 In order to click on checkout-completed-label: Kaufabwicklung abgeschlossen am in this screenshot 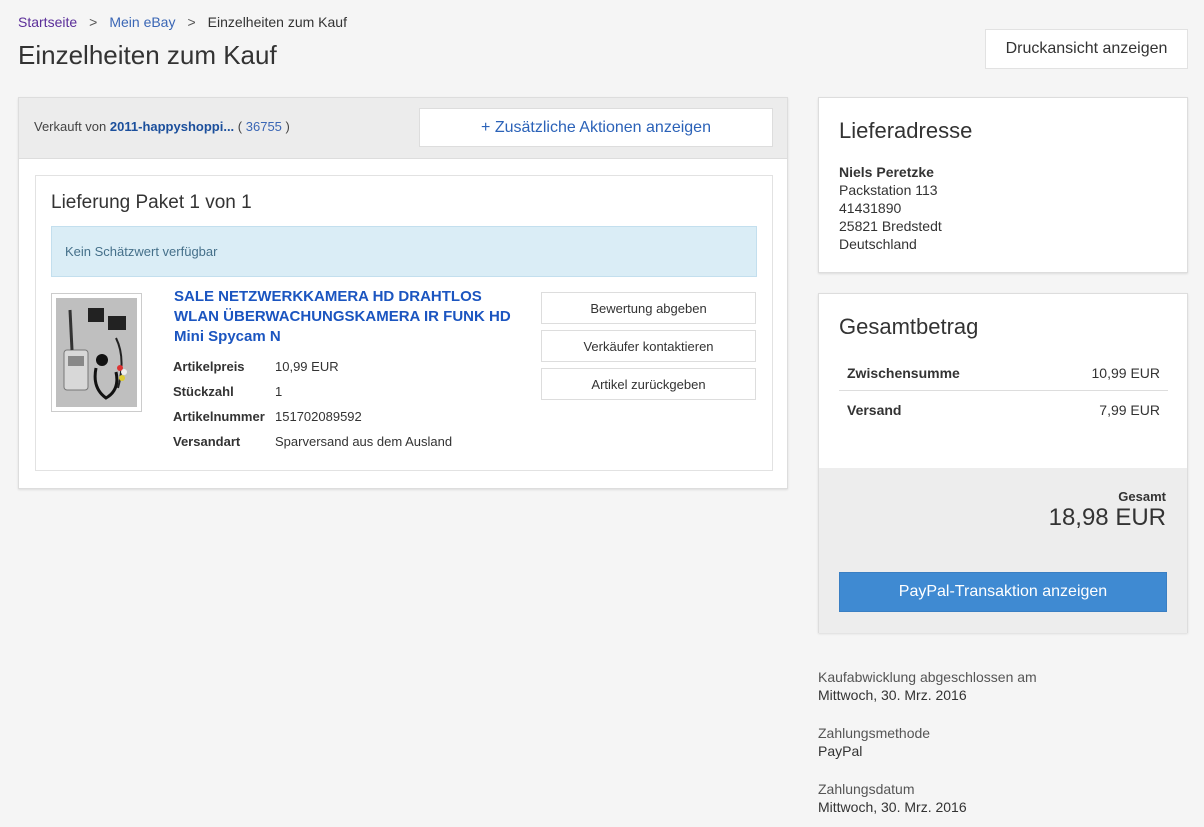, I will do `click(927, 677)`.